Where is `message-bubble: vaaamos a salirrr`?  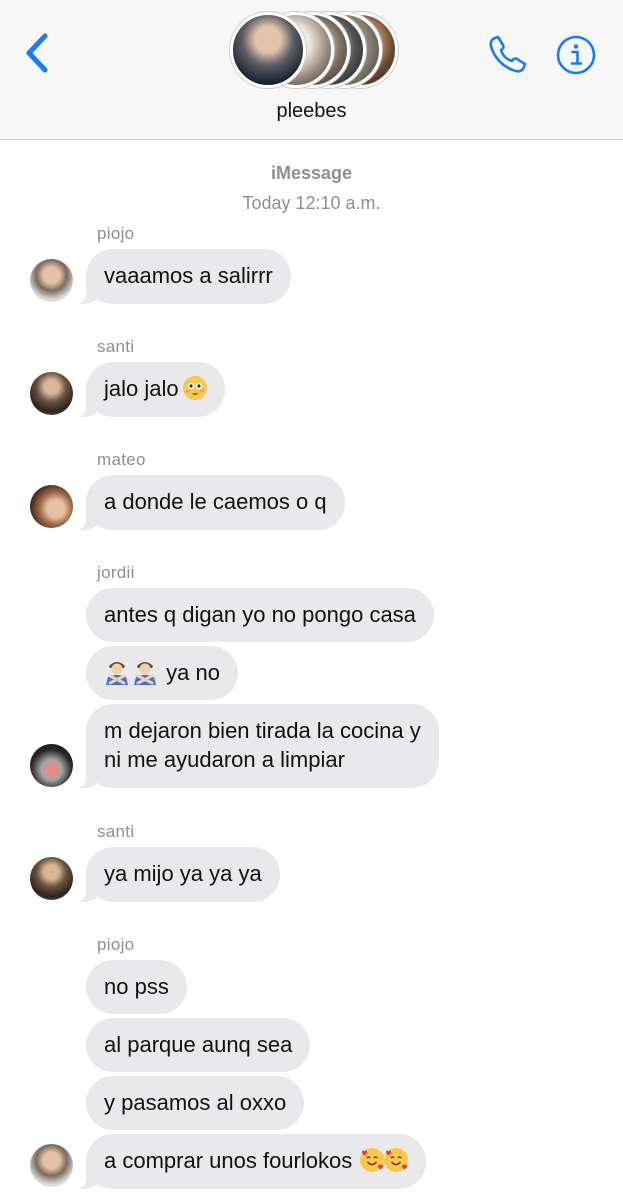 message-bubble: vaaamos a salirrr is located at coordinates (181, 276).